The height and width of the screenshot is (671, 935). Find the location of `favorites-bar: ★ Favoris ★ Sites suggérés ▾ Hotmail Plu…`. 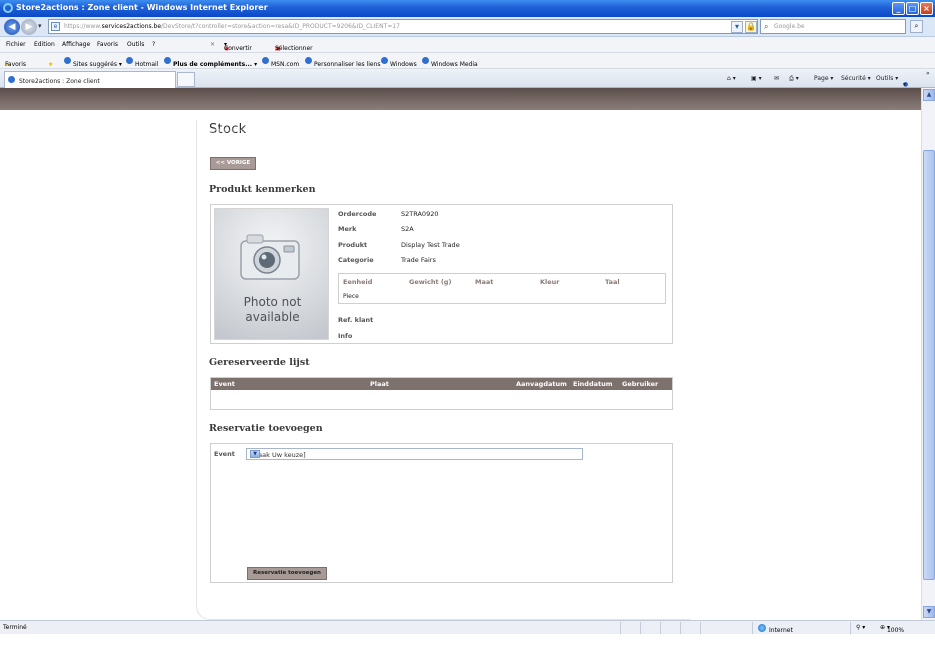

favorites-bar: ★ Favoris ★ Sites suggérés ▾ Hotmail Plu… is located at coordinates (467, 61).